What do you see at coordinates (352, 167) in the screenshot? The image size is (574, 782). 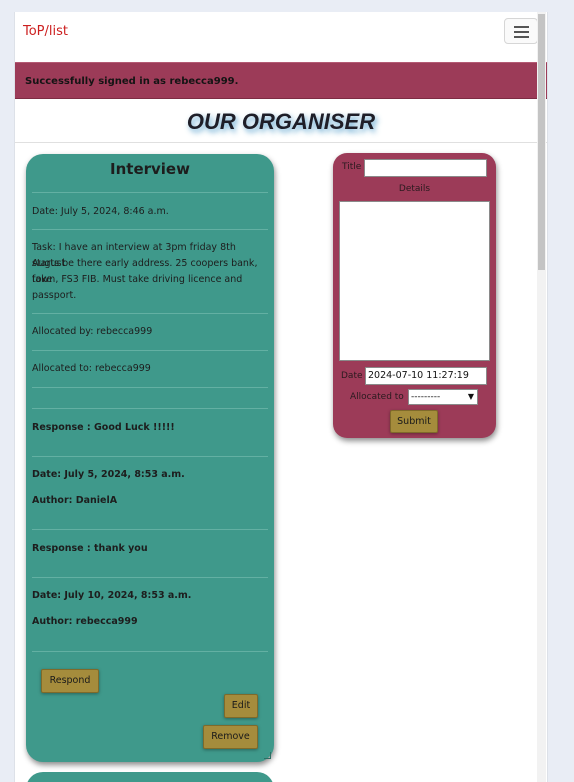 I see `title-label: Title` at bounding box center [352, 167].